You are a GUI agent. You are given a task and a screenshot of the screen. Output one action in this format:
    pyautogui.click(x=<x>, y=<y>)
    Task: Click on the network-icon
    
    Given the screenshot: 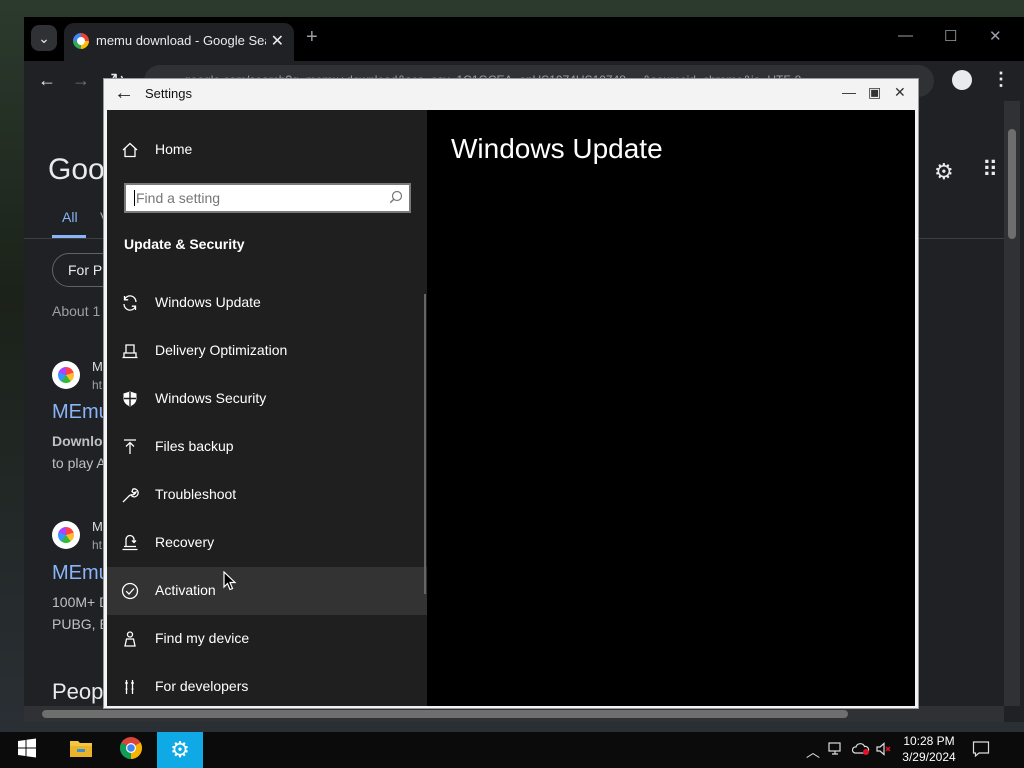 What is the action you would take?
    pyautogui.click(x=836, y=750)
    